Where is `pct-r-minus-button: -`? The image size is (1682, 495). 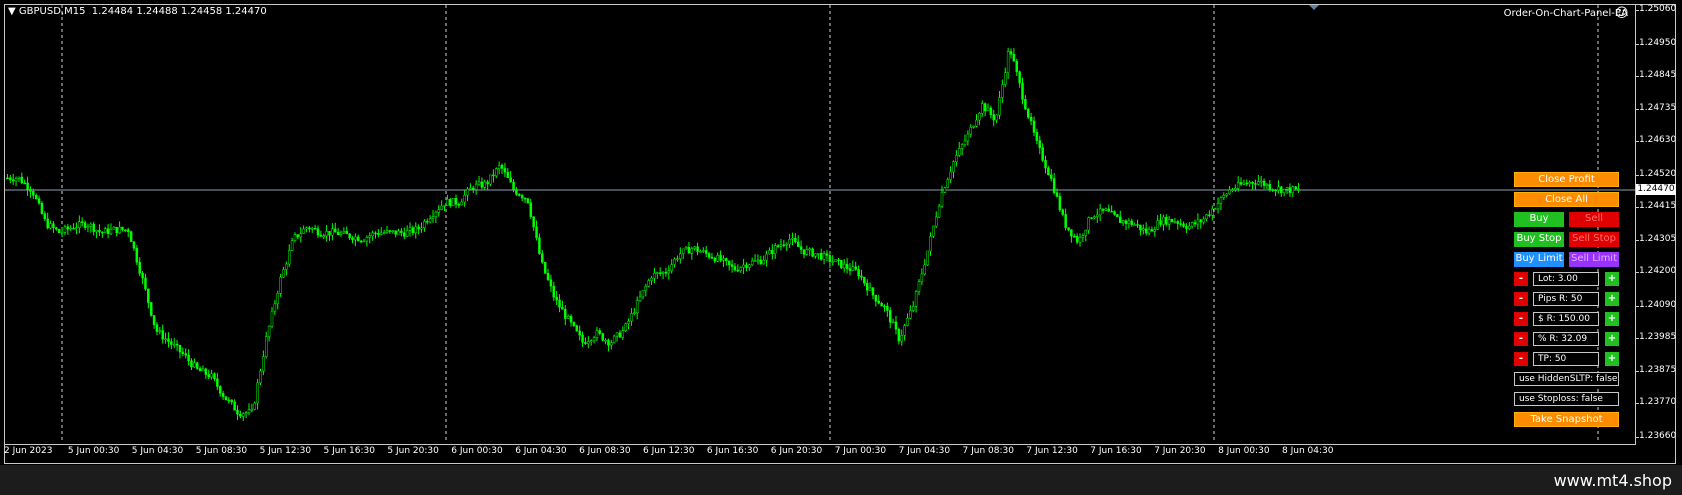
pct-r-minus-button: - is located at coordinates (1521, 339).